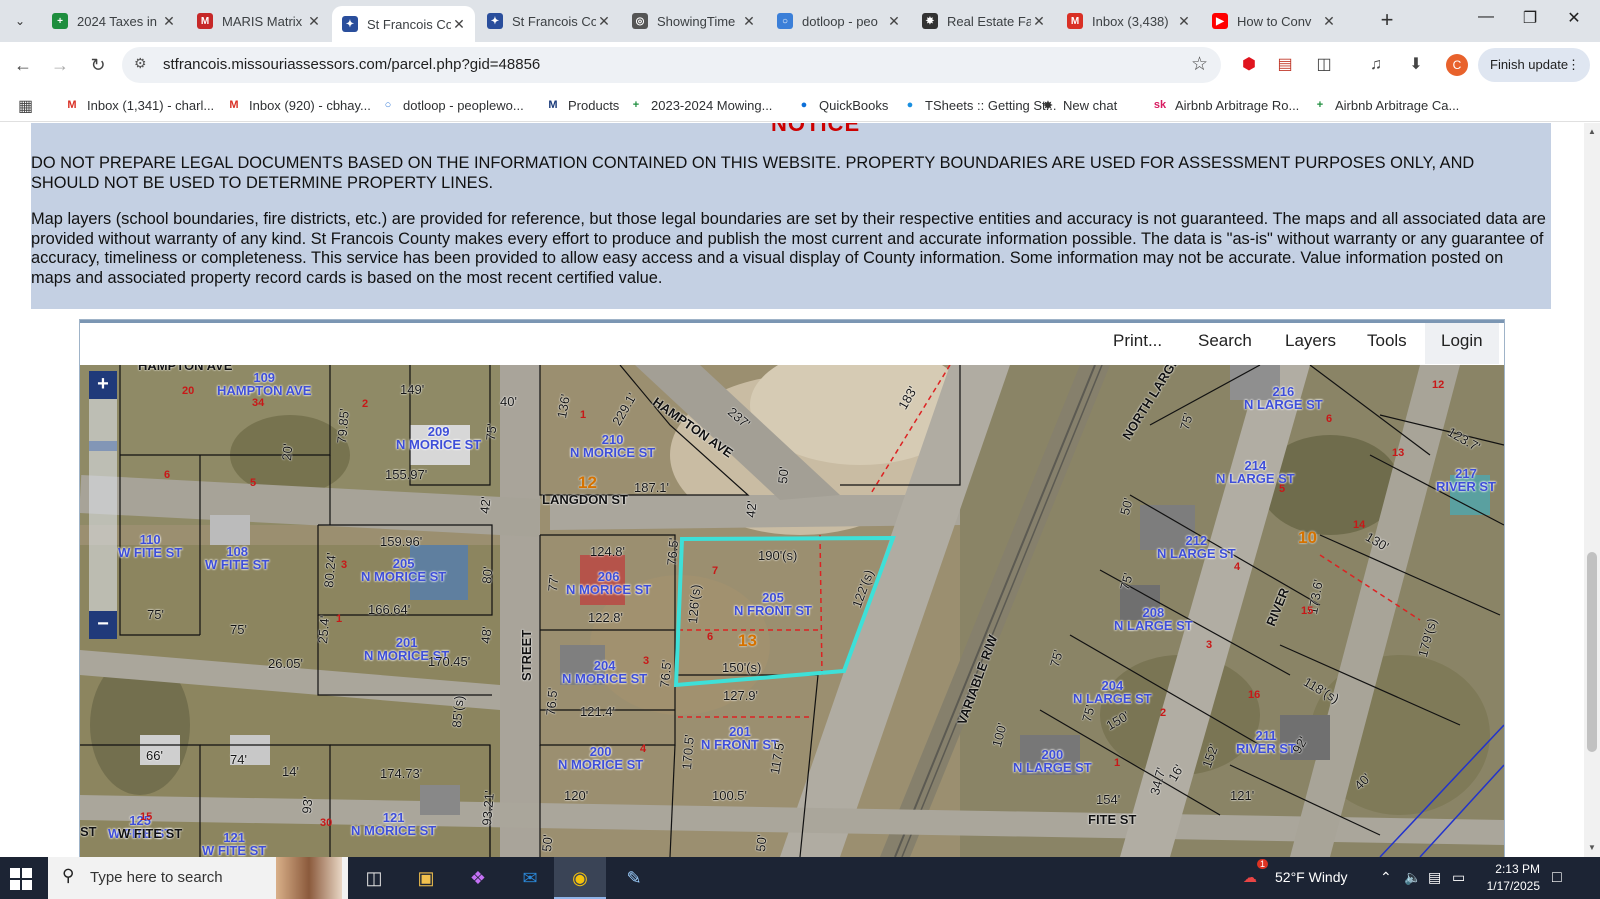  What do you see at coordinates (761, 843) in the screenshot?
I see `dimension-label: 50'` at bounding box center [761, 843].